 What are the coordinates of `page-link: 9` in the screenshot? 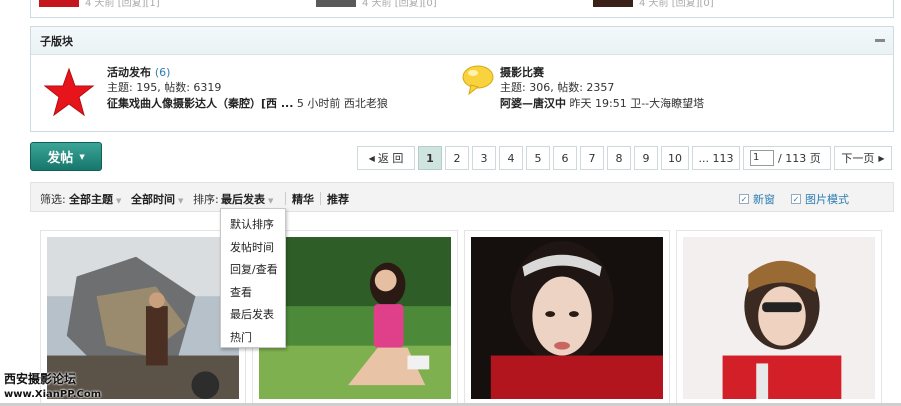 It's located at (646, 158).